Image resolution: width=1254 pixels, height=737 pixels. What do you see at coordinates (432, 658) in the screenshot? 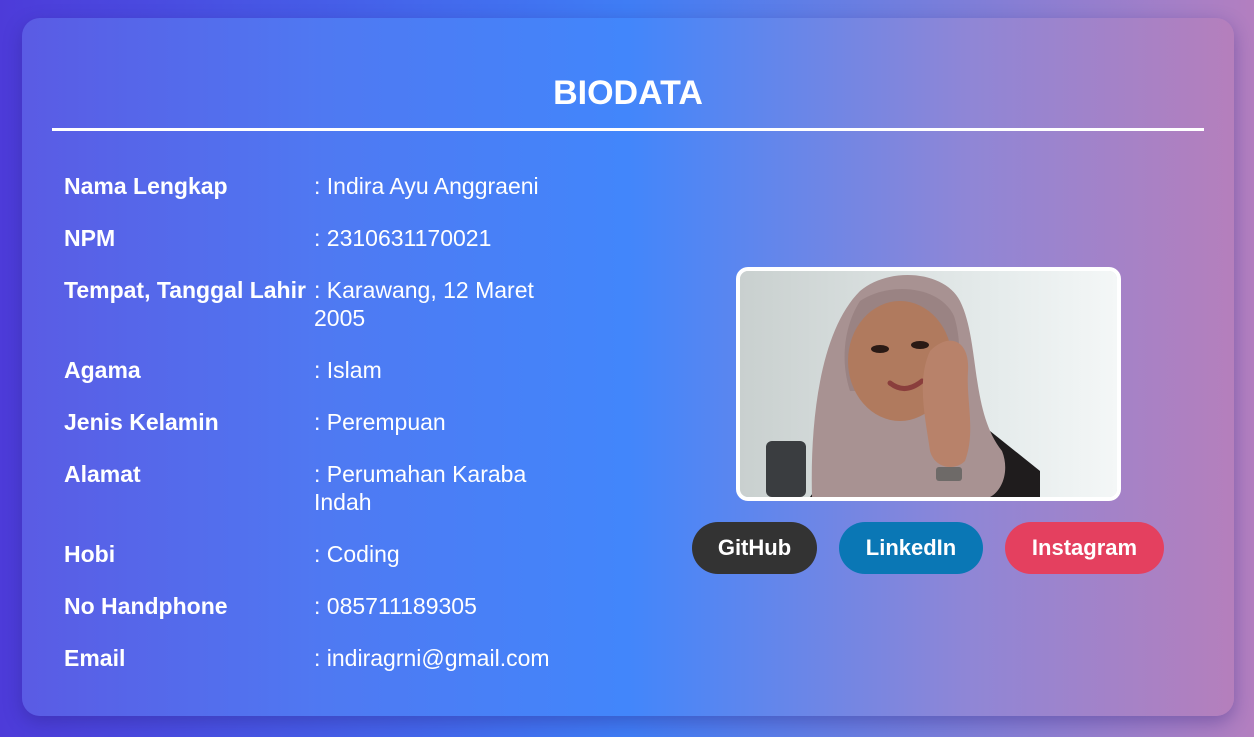
I see `field-value: : indiragrni@gmail.com` at bounding box center [432, 658].